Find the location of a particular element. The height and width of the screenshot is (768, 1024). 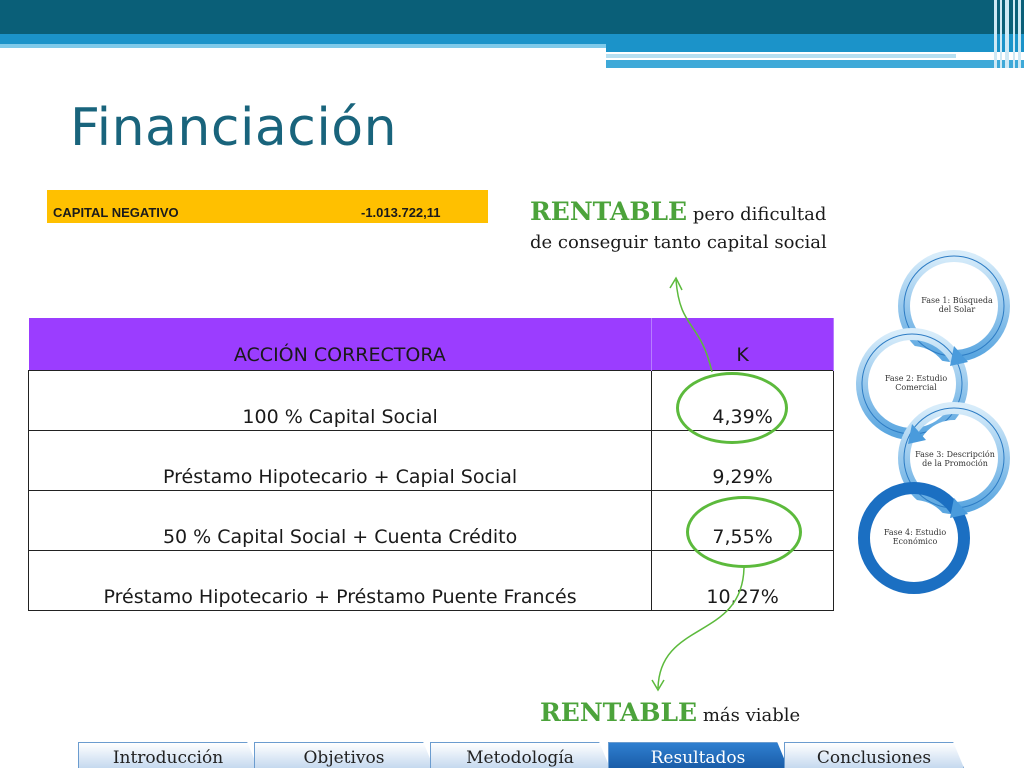

note-bottom: RENTABLE más viable is located at coordinates (670, 712).